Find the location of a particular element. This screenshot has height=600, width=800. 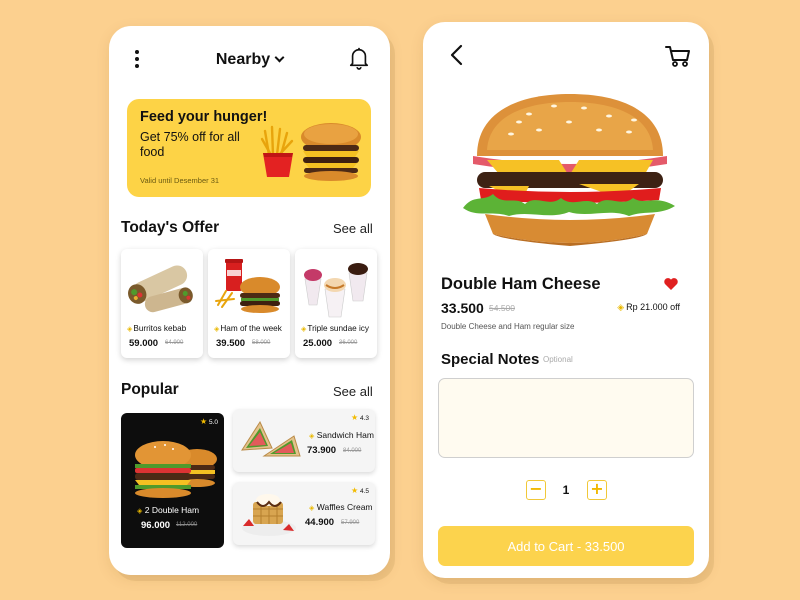

product-title: Double Ham Cheese is located at coordinates (521, 284).